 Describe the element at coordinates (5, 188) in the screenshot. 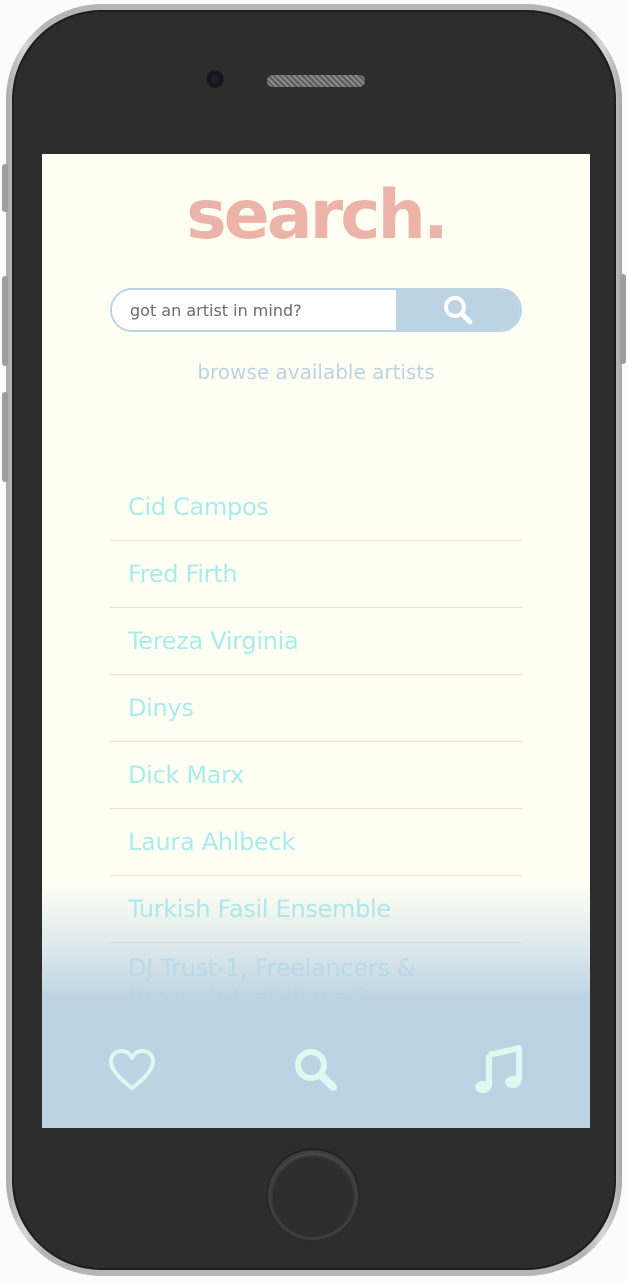

I see `silent-switch` at that location.